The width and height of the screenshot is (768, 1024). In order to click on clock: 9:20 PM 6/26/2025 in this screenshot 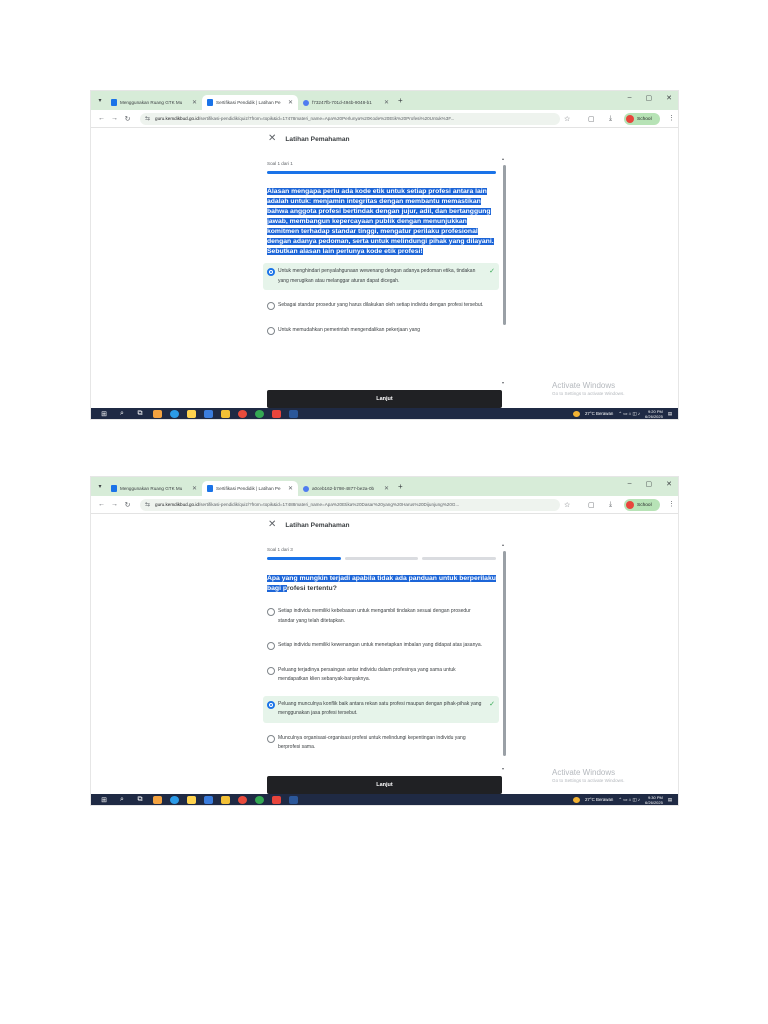, I will do `click(654, 414)`.